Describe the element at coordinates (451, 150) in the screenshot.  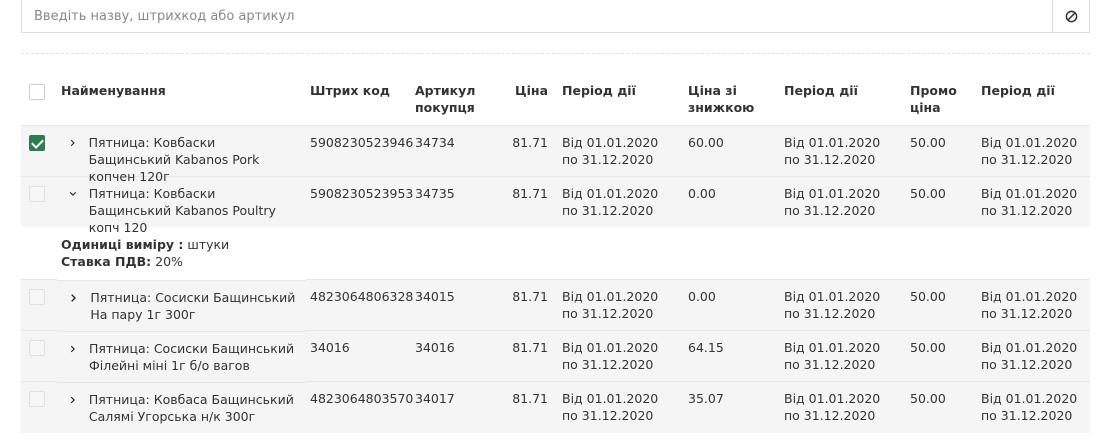
I see `article-cell: 34734` at that location.